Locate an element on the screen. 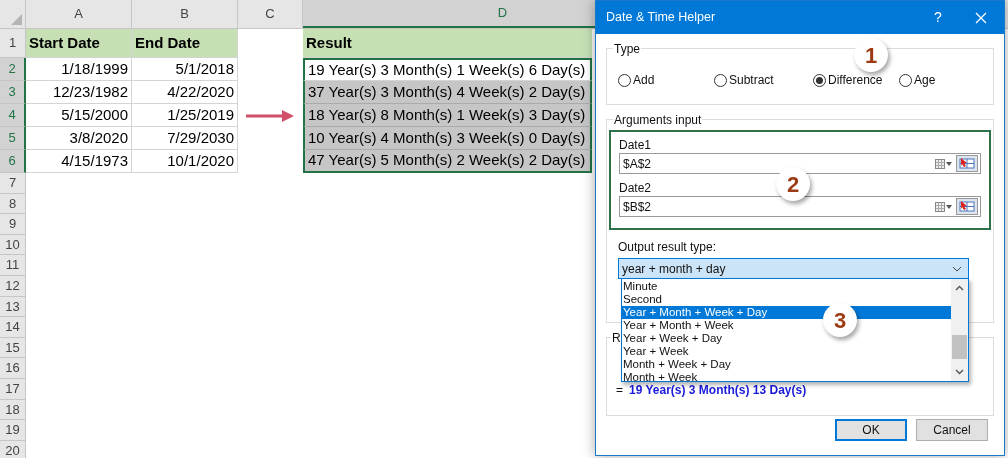 Image resolution: width=1008 pixels, height=458 pixels. table-cell: 18 Year(s) 8 Month(s) 1 Week(s) 3 Day(s) is located at coordinates (447, 115).